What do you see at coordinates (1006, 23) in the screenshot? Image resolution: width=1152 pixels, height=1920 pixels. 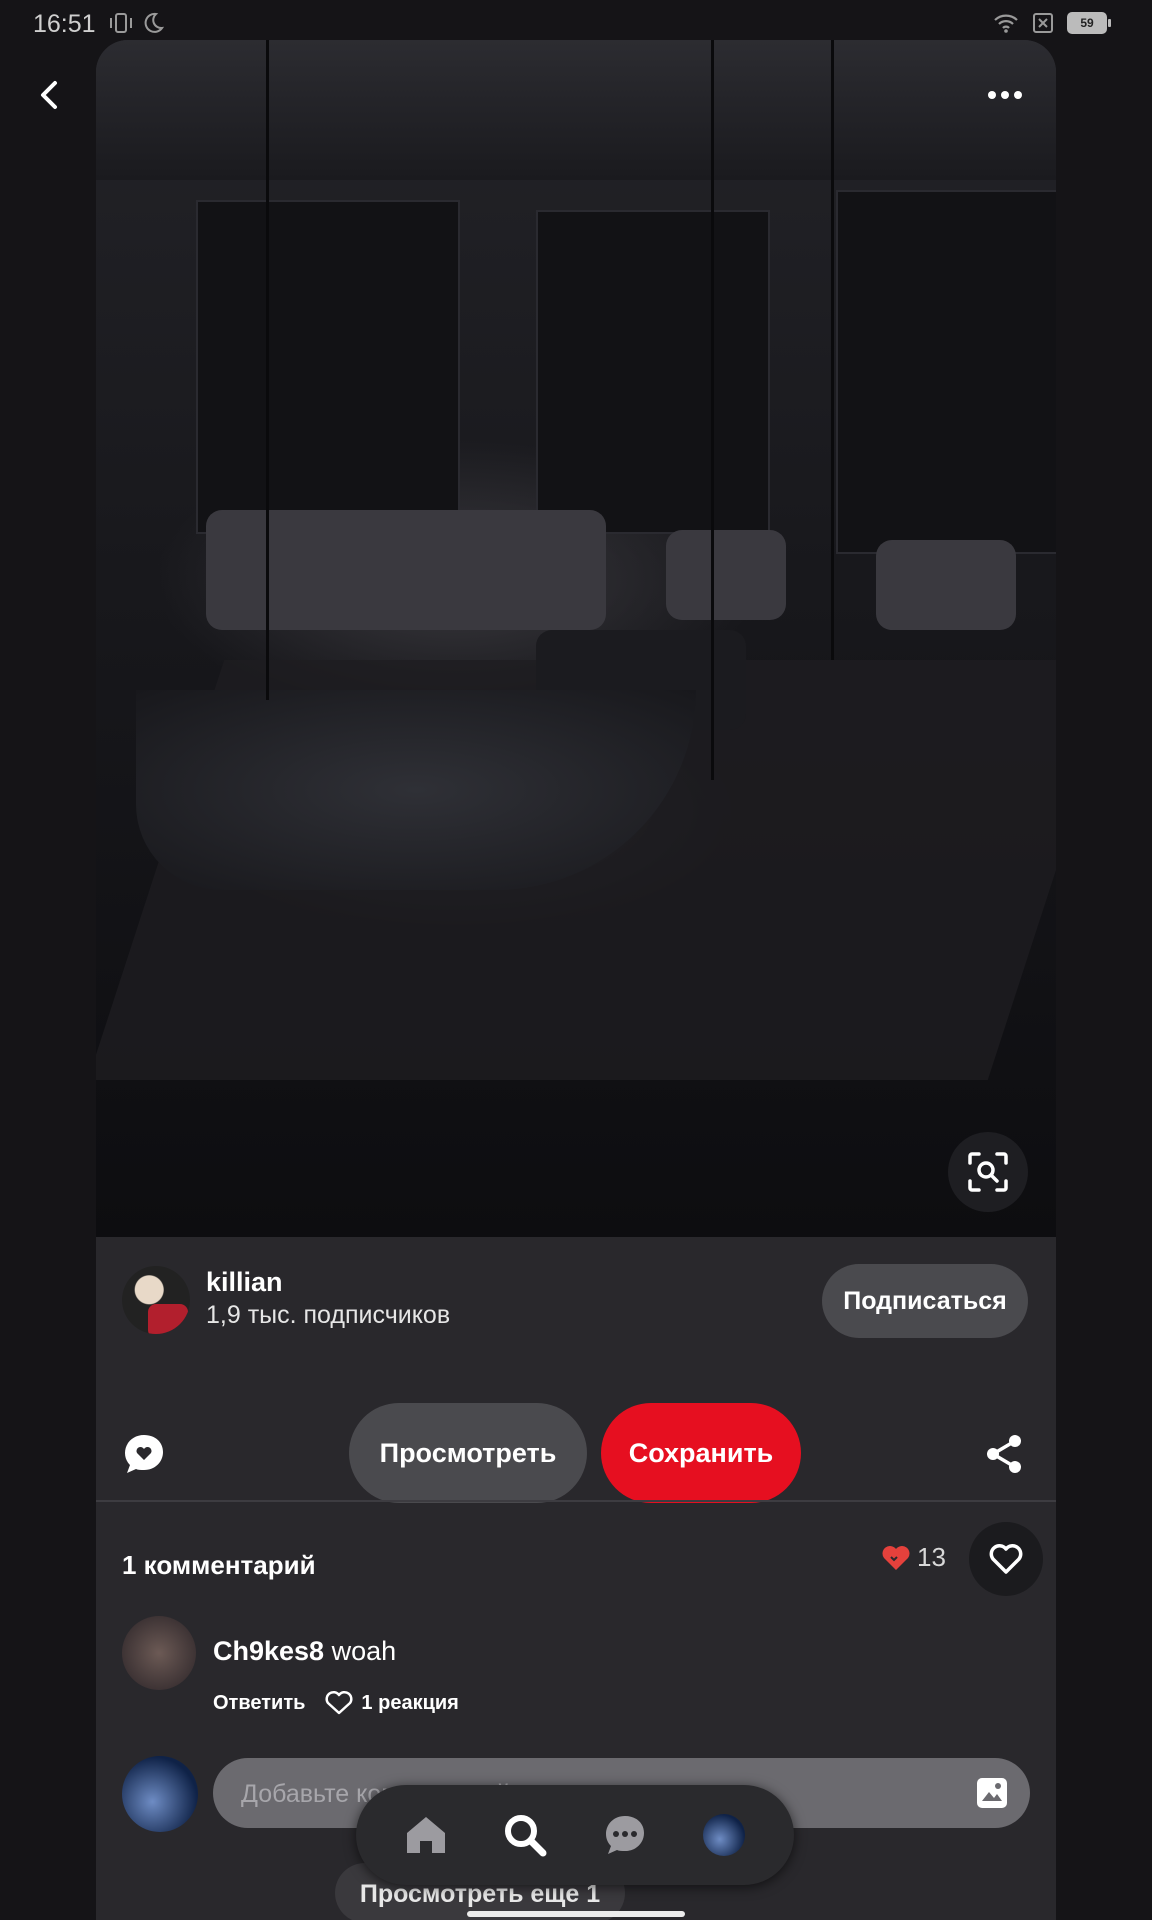 I see `wifi-icon` at bounding box center [1006, 23].